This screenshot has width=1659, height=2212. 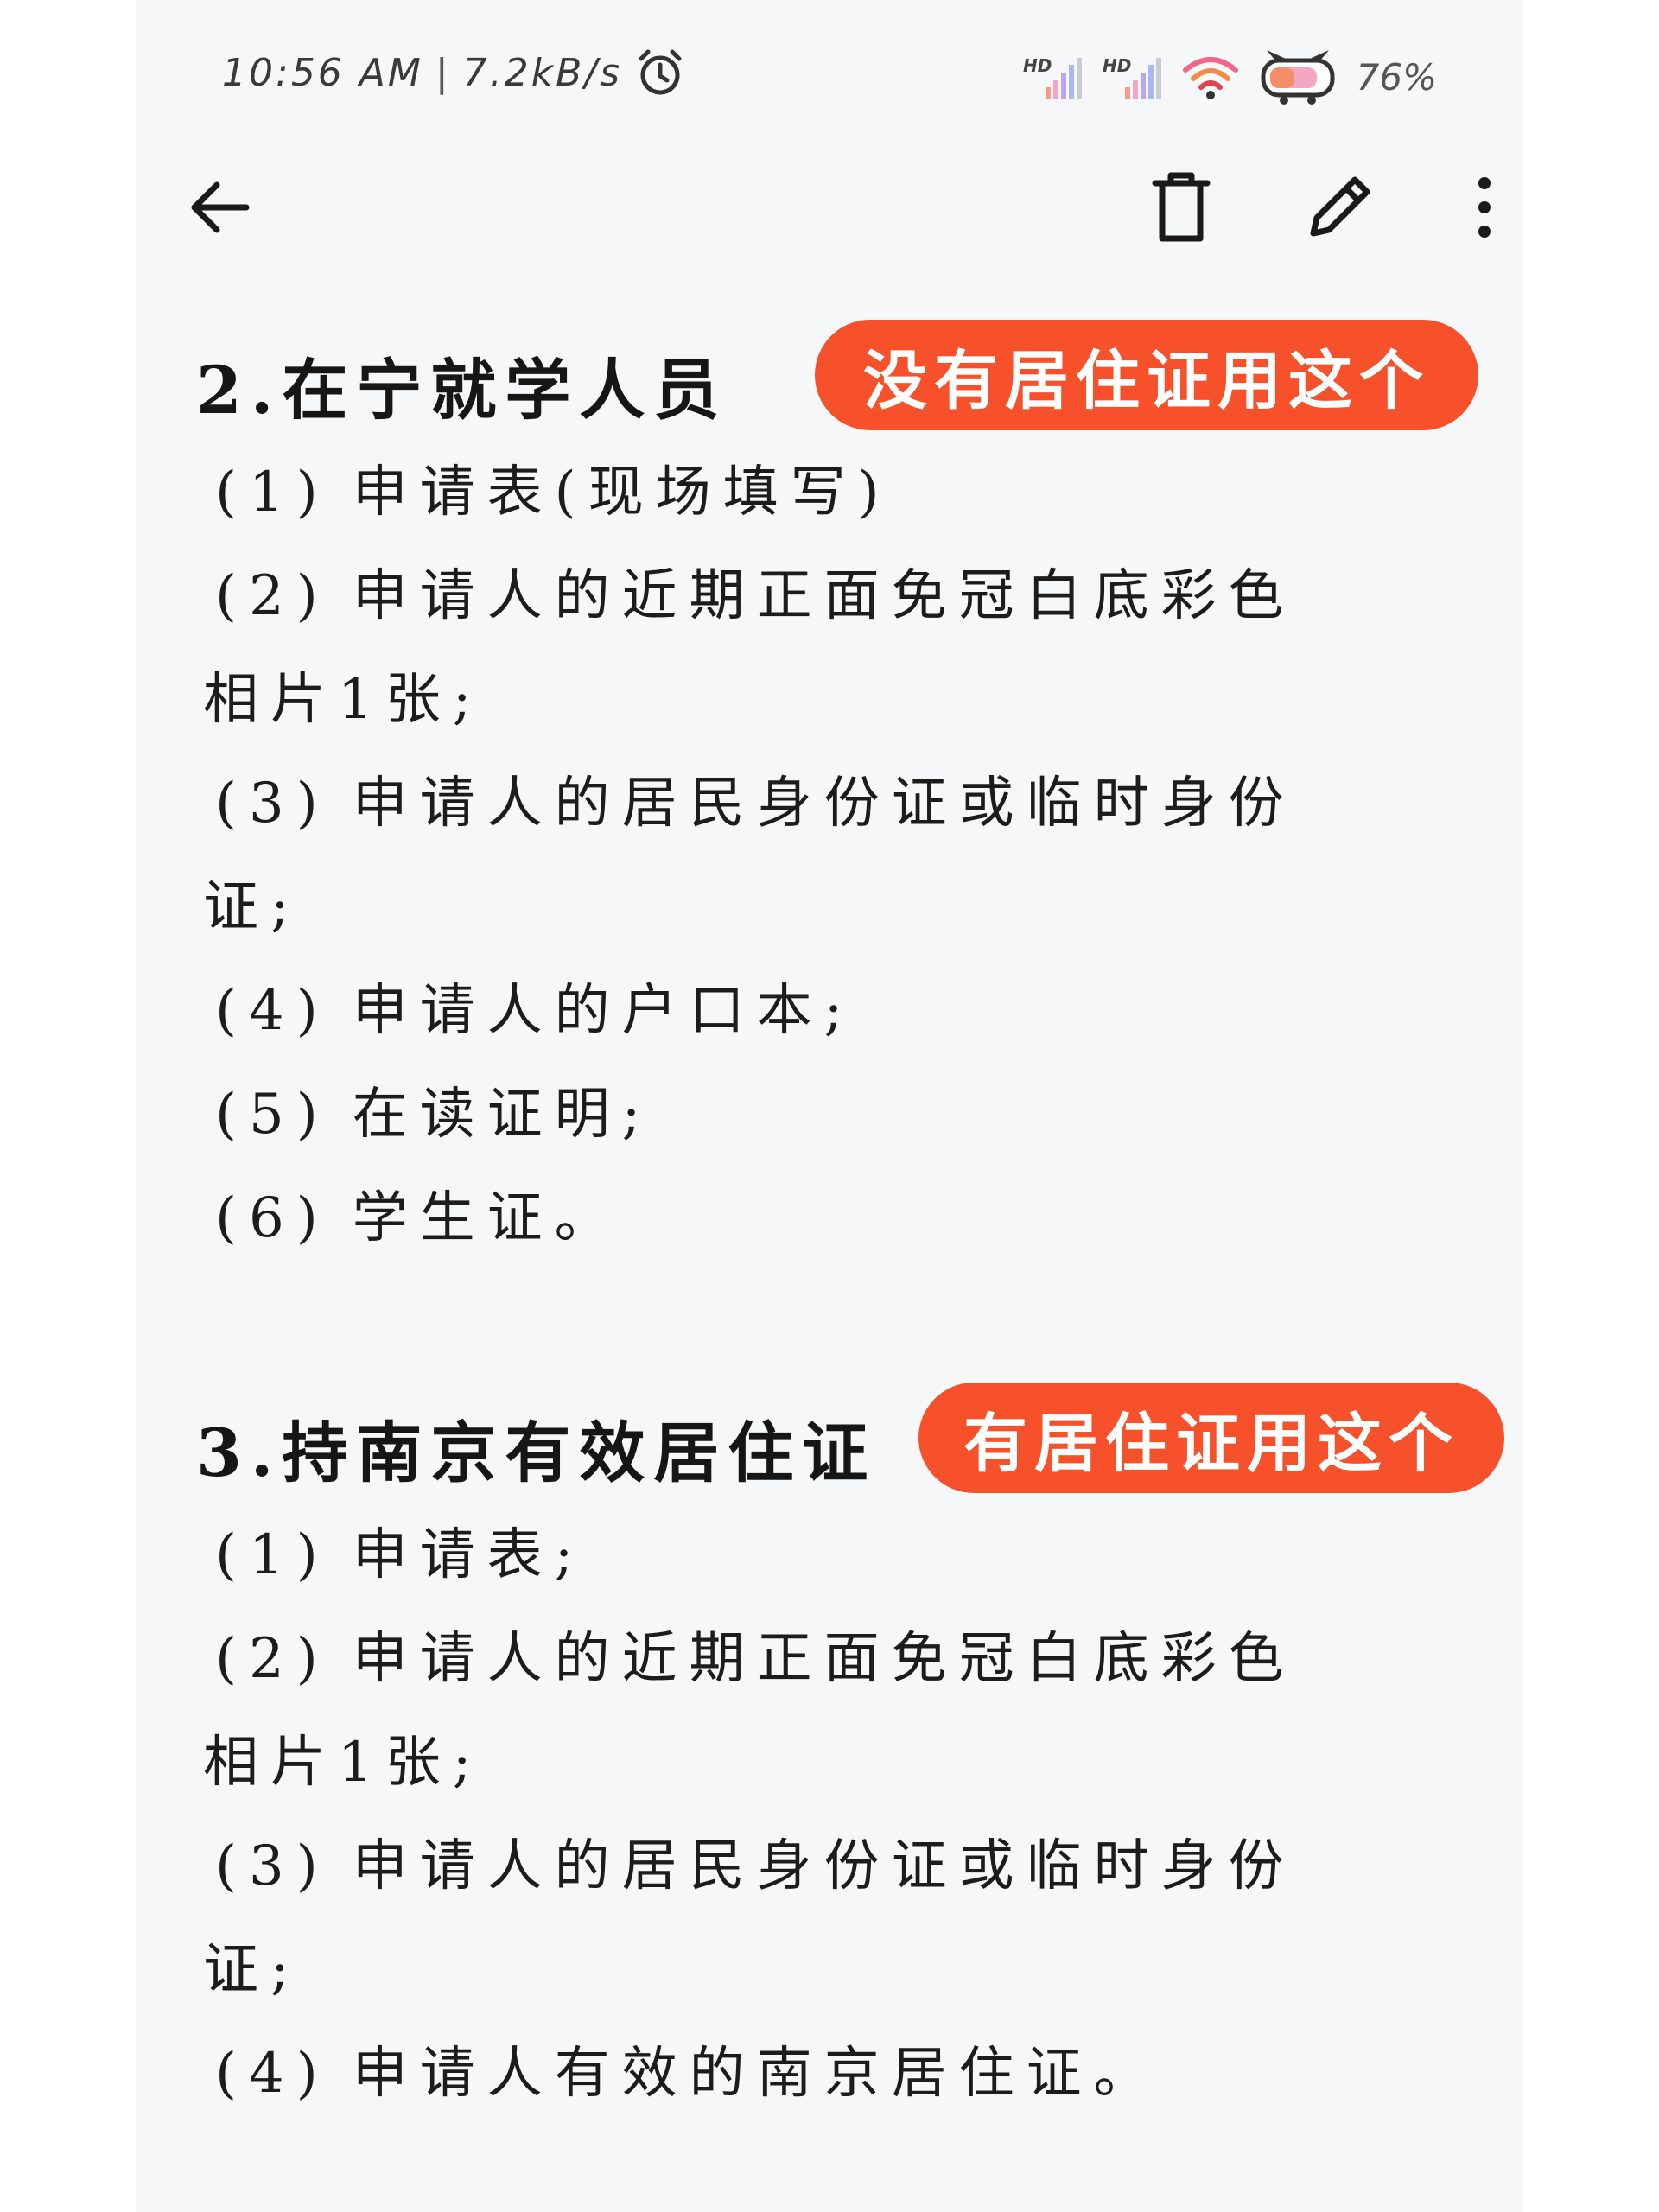 I want to click on status-right: HD HD 76%, so click(x=1230, y=76).